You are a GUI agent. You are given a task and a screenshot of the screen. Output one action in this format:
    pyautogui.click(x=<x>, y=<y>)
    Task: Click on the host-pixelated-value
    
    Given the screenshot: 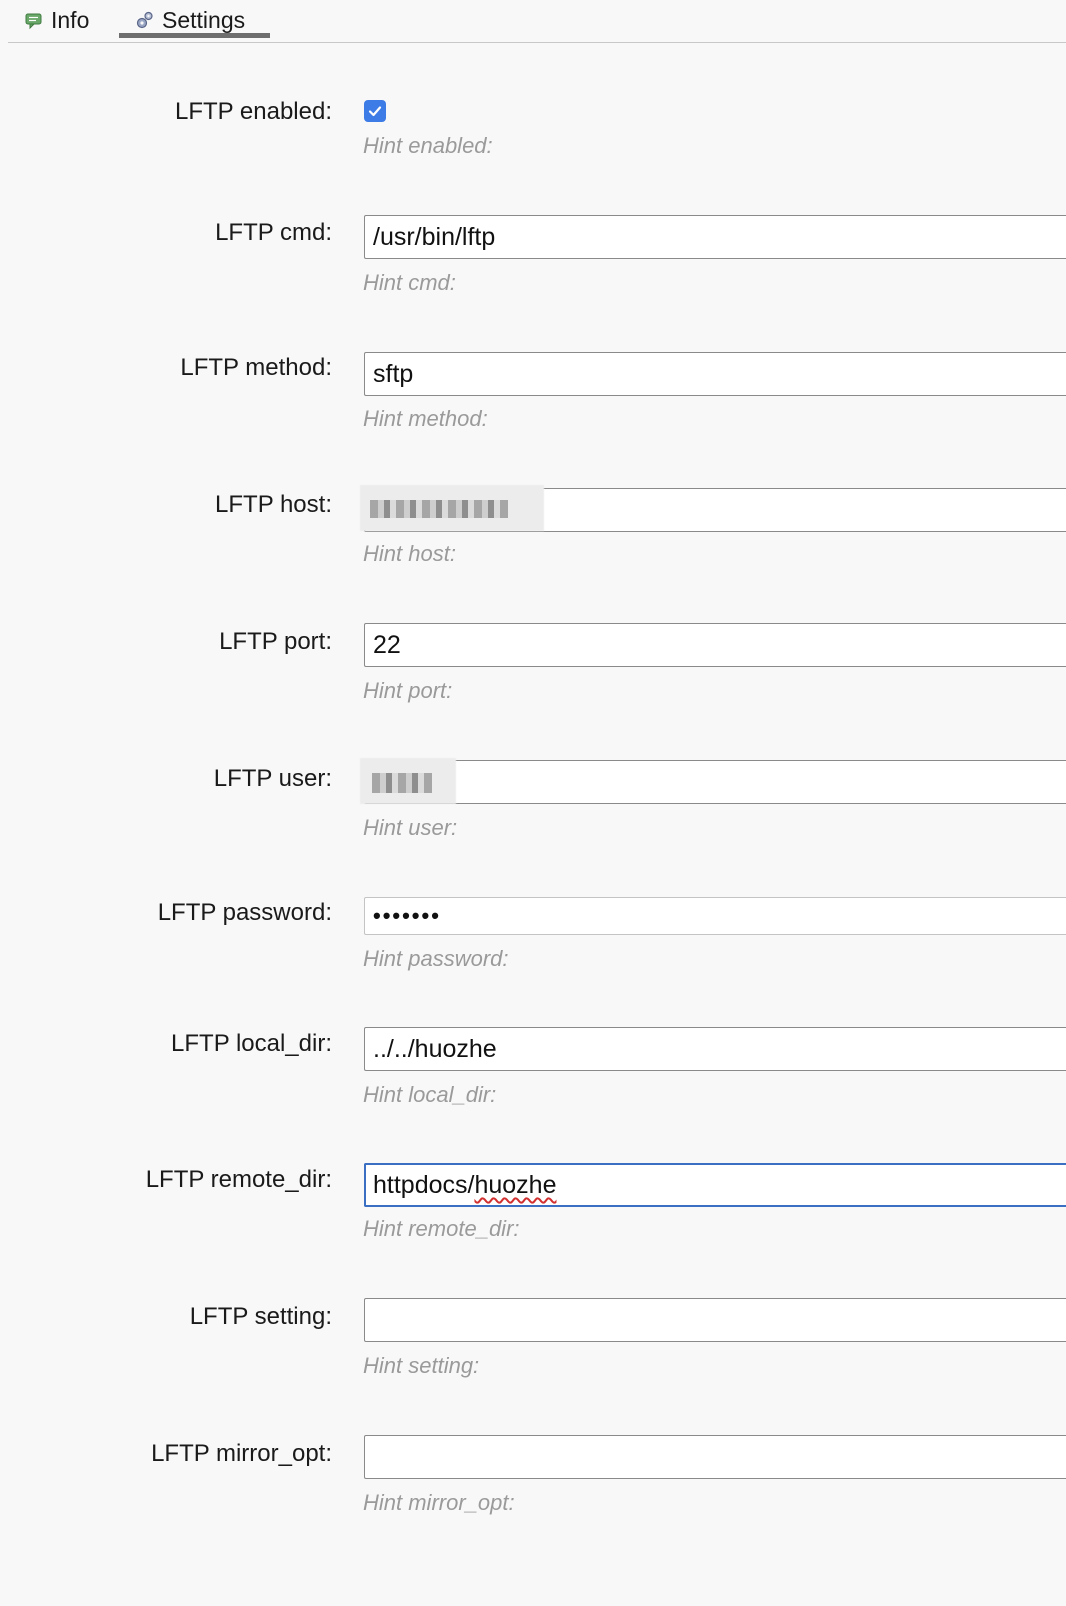 What is the action you would take?
    pyautogui.click(x=439, y=509)
    